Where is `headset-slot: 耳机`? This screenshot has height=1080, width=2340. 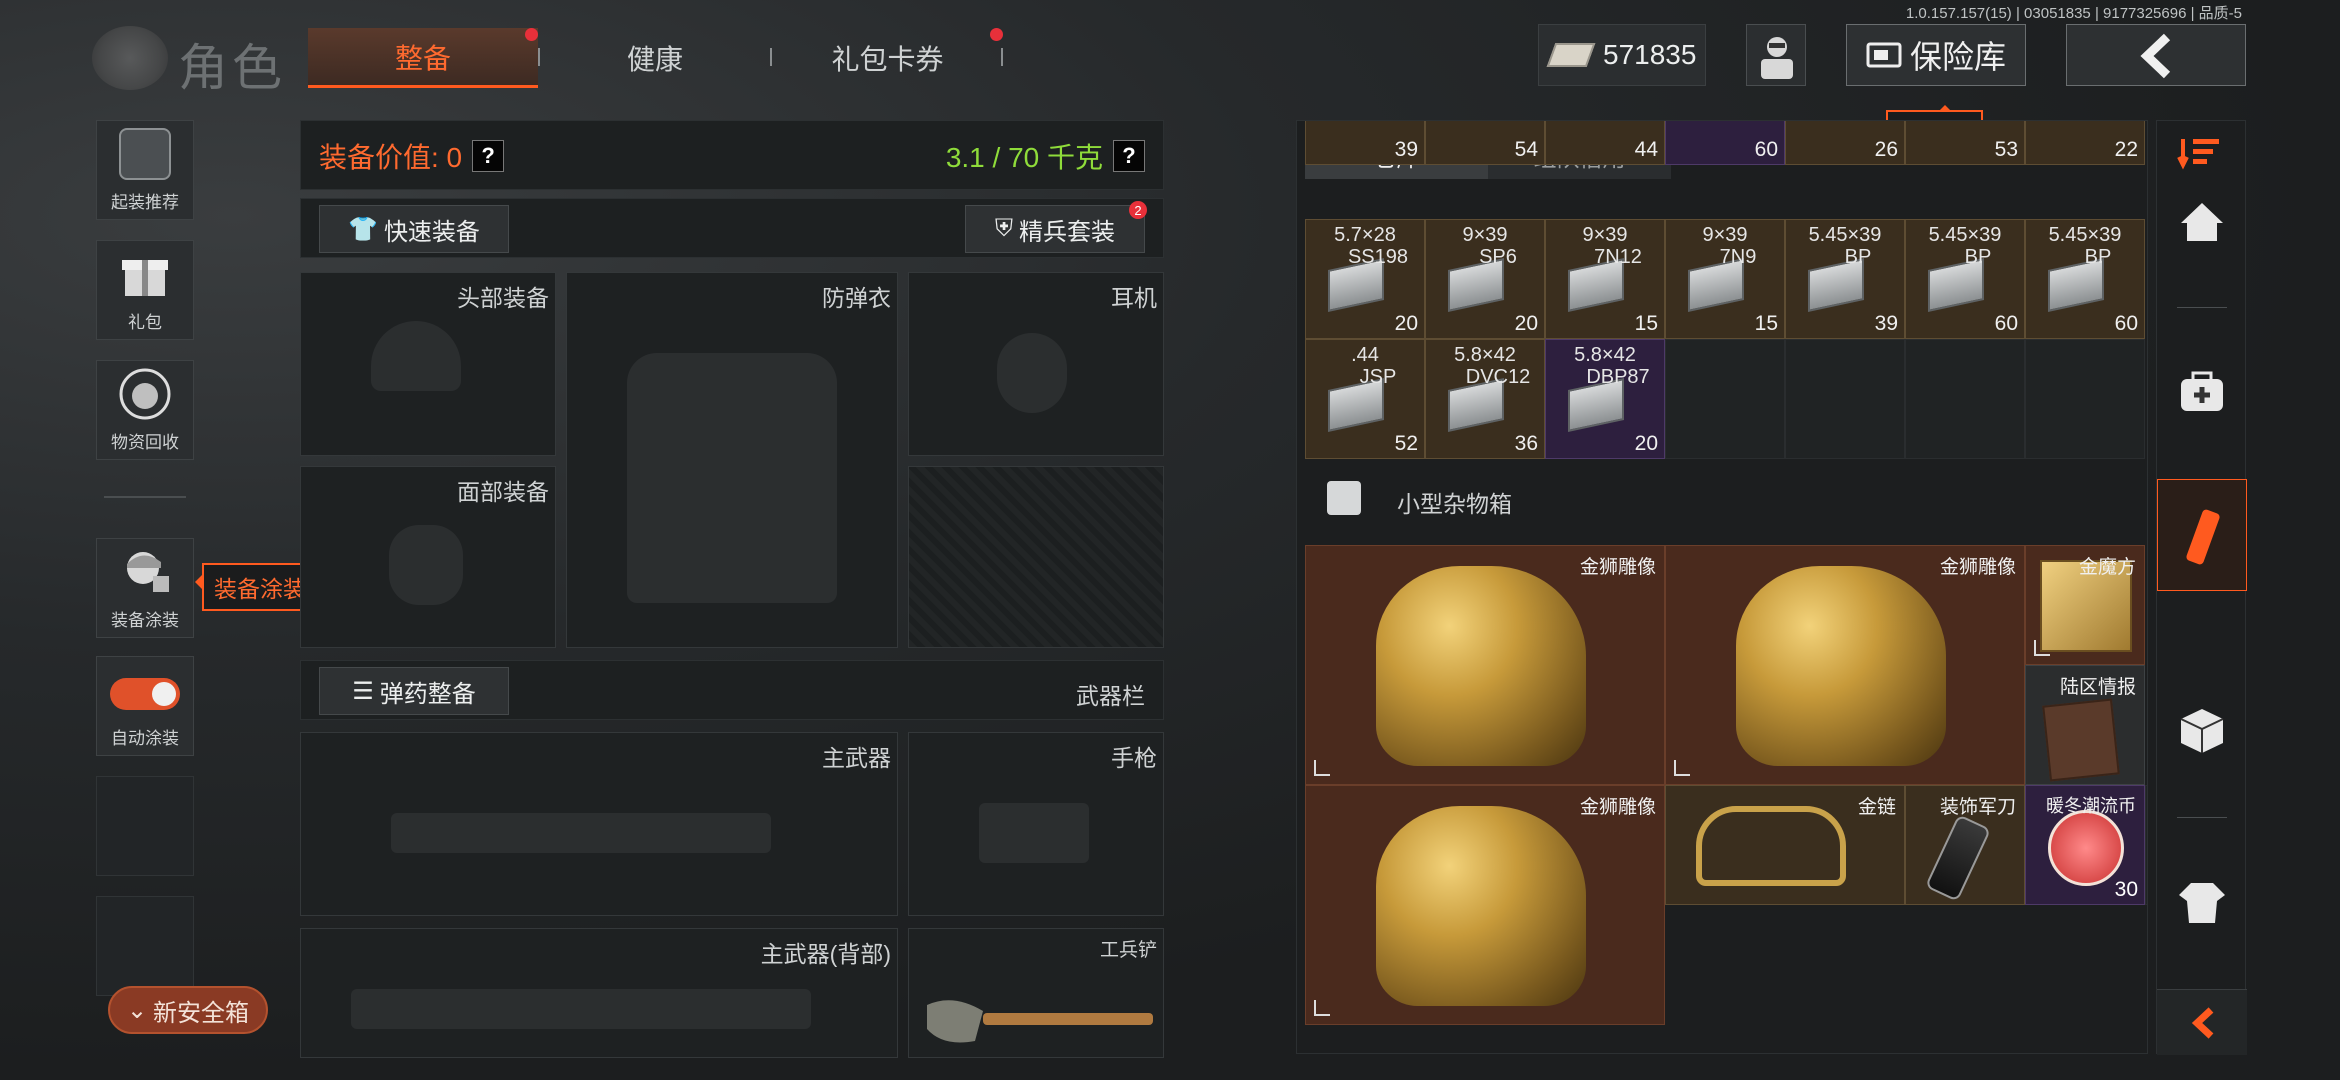 headset-slot: 耳机 is located at coordinates (1036, 364).